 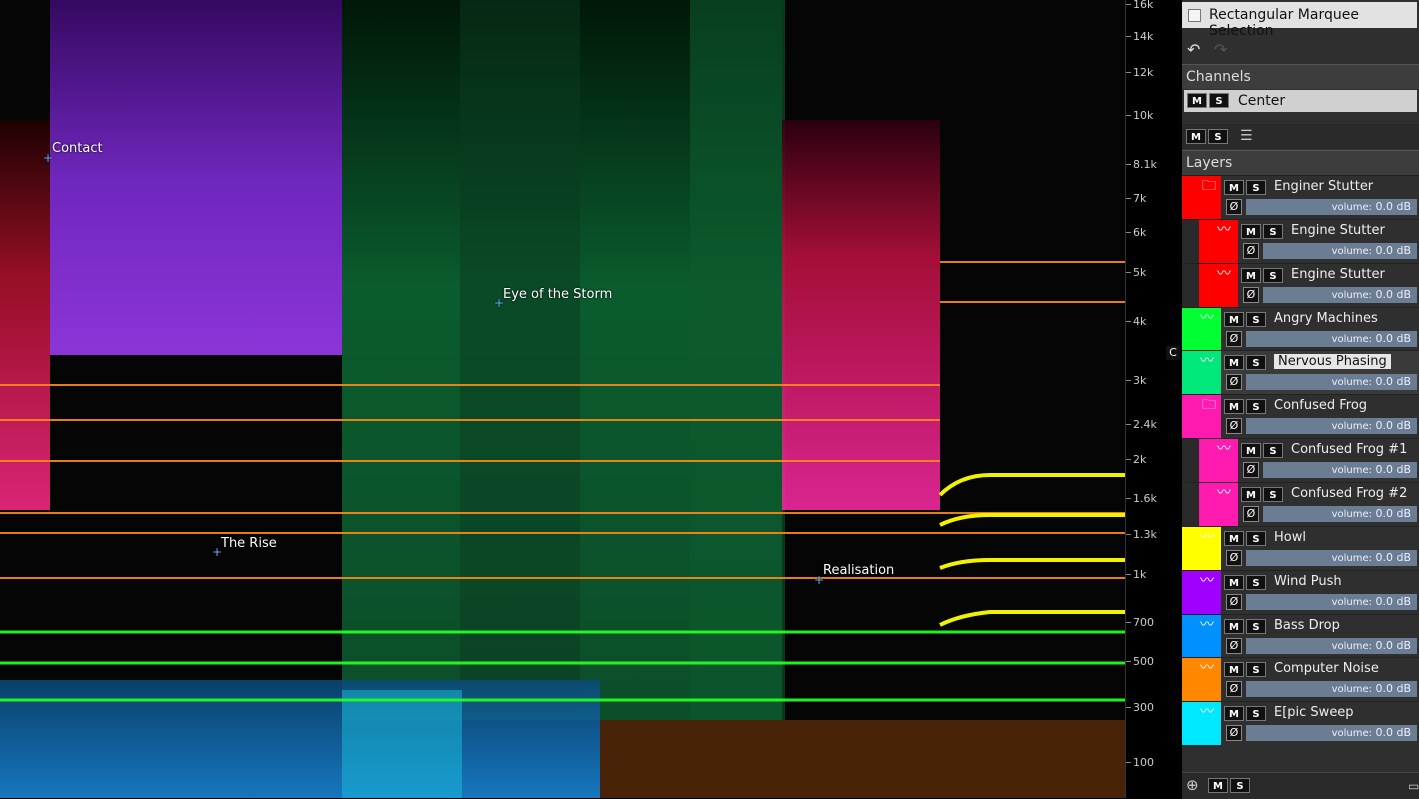 I want to click on layer-row: 〰 M S E[pic Sweep Øvolume: 0.0 dB, so click(x=1300, y=724).